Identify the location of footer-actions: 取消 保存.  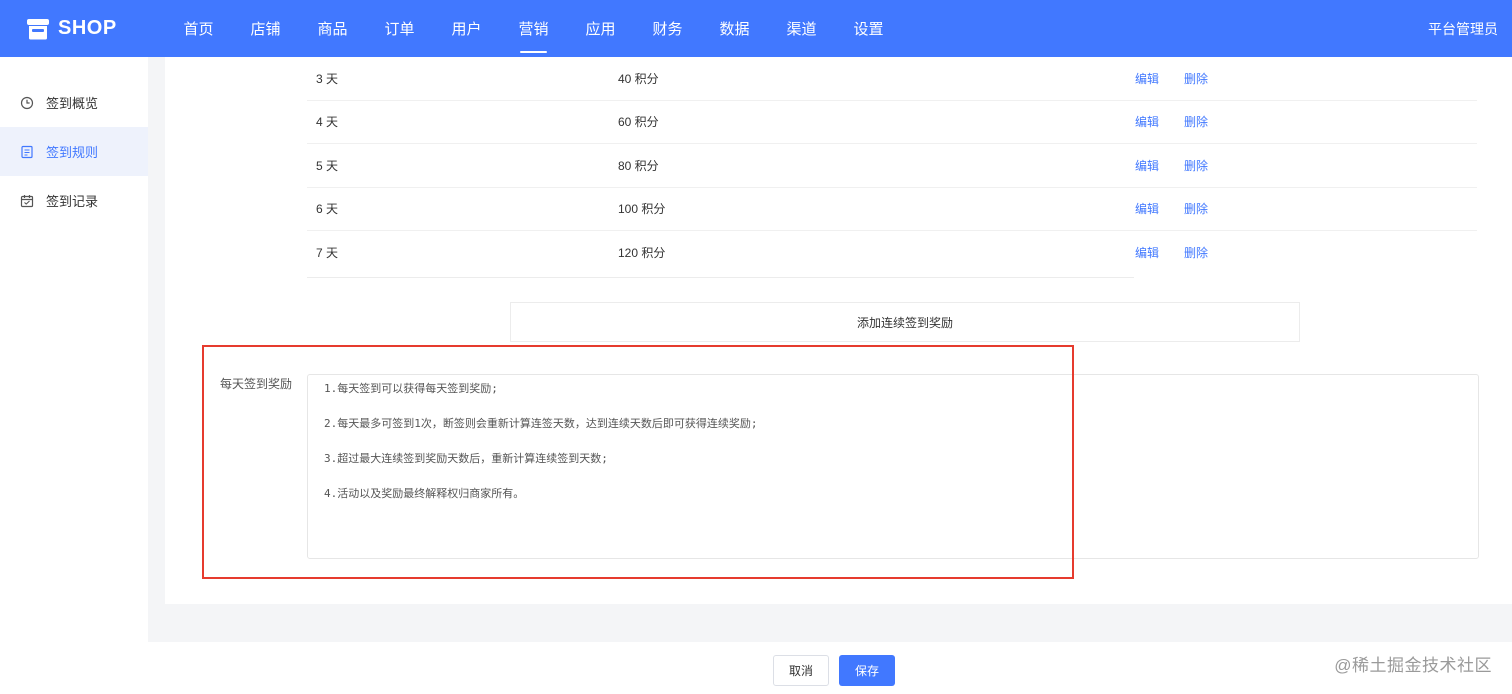
(830, 668).